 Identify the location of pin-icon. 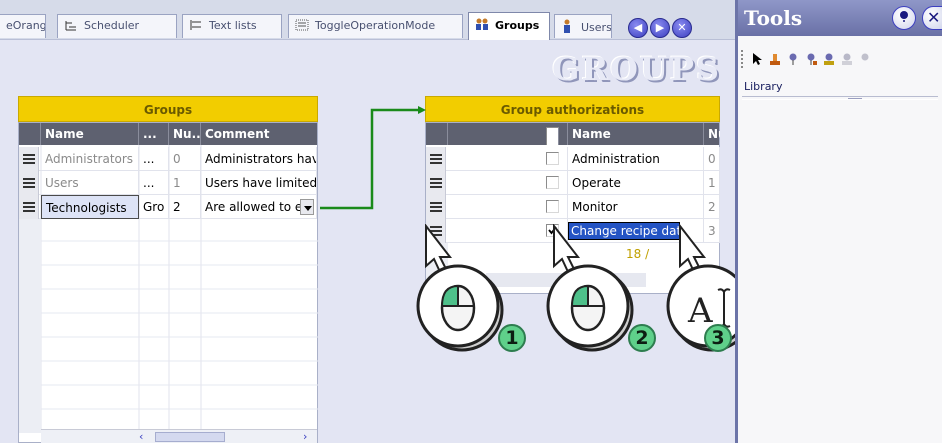
(904, 18).